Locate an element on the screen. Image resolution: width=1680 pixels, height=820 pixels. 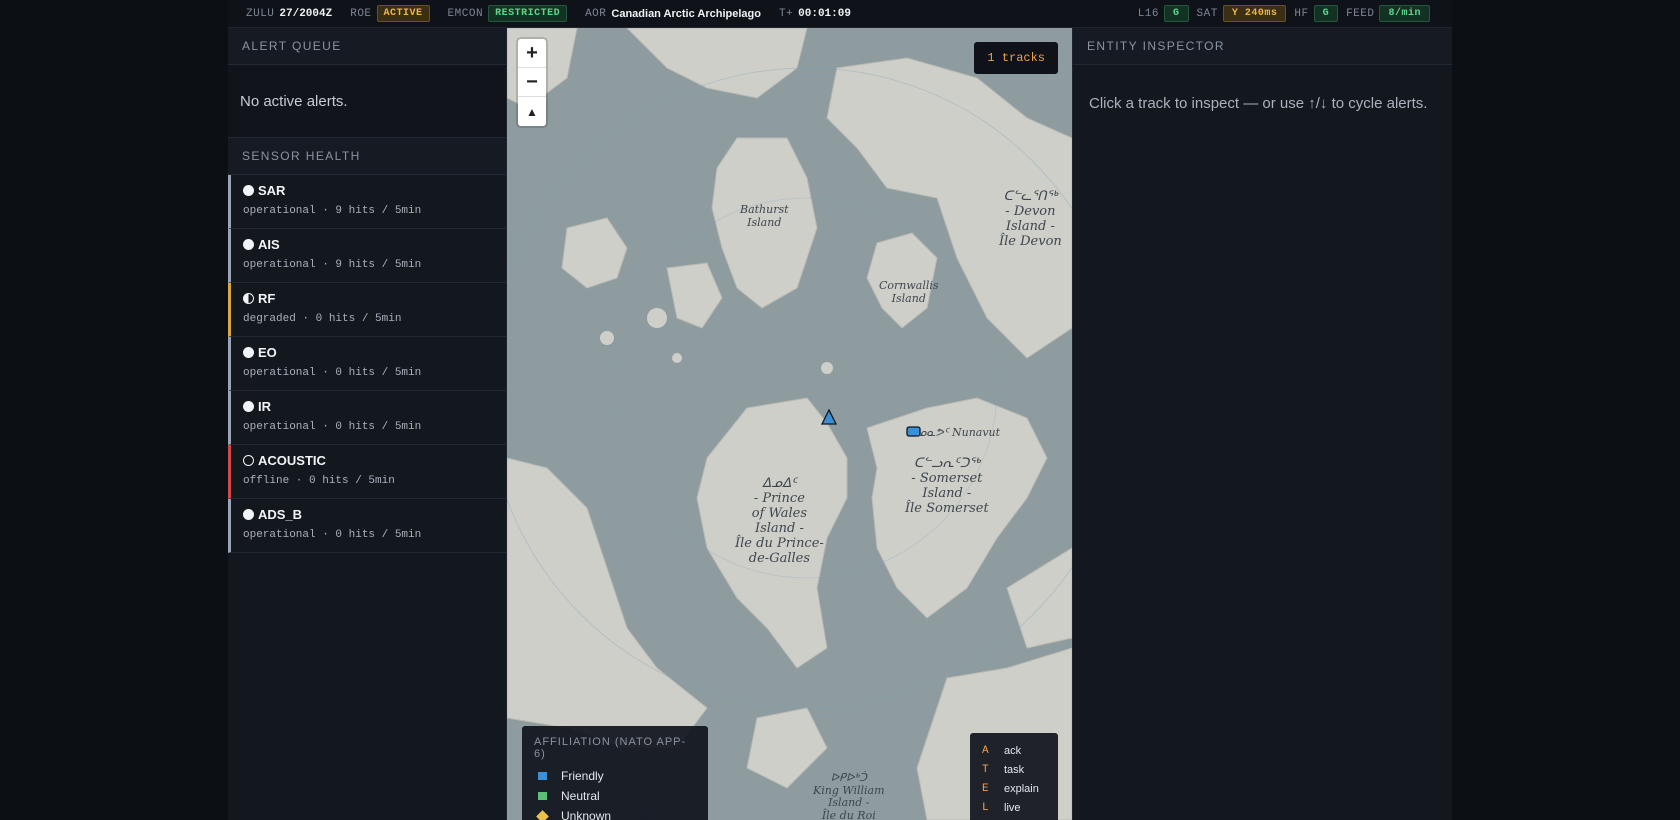
map-label-king-william: ᐅᑭᐅᒃᑑ King William Island - Île du Roi is located at coordinates (849, 795).